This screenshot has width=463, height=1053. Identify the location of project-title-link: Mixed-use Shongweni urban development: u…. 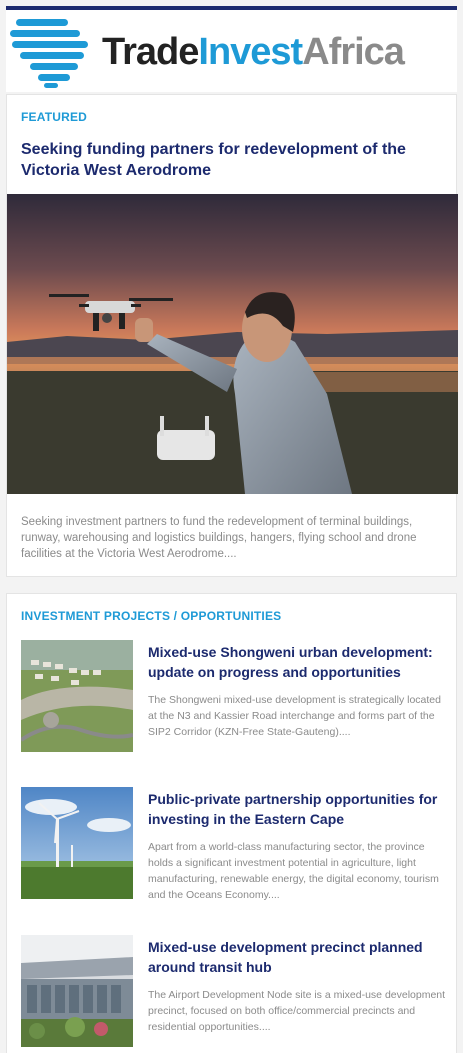
(297, 662).